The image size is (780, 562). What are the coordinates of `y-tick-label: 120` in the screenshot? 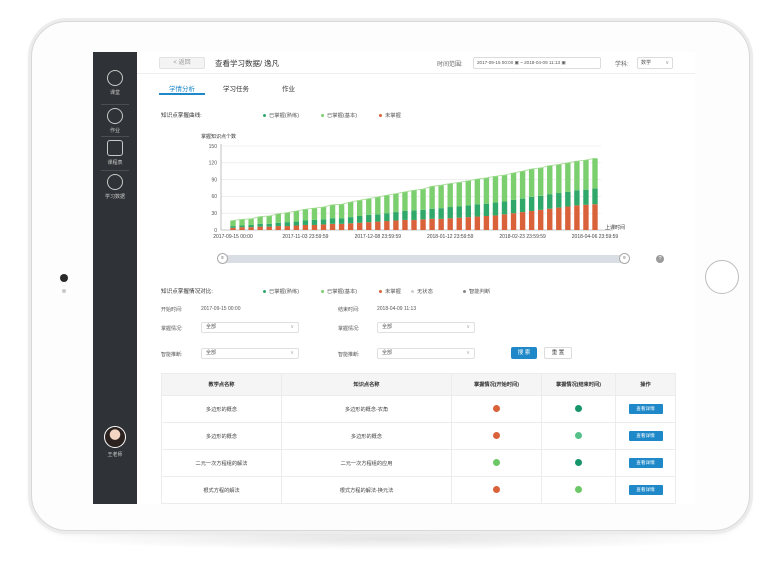 It's located at (213, 164).